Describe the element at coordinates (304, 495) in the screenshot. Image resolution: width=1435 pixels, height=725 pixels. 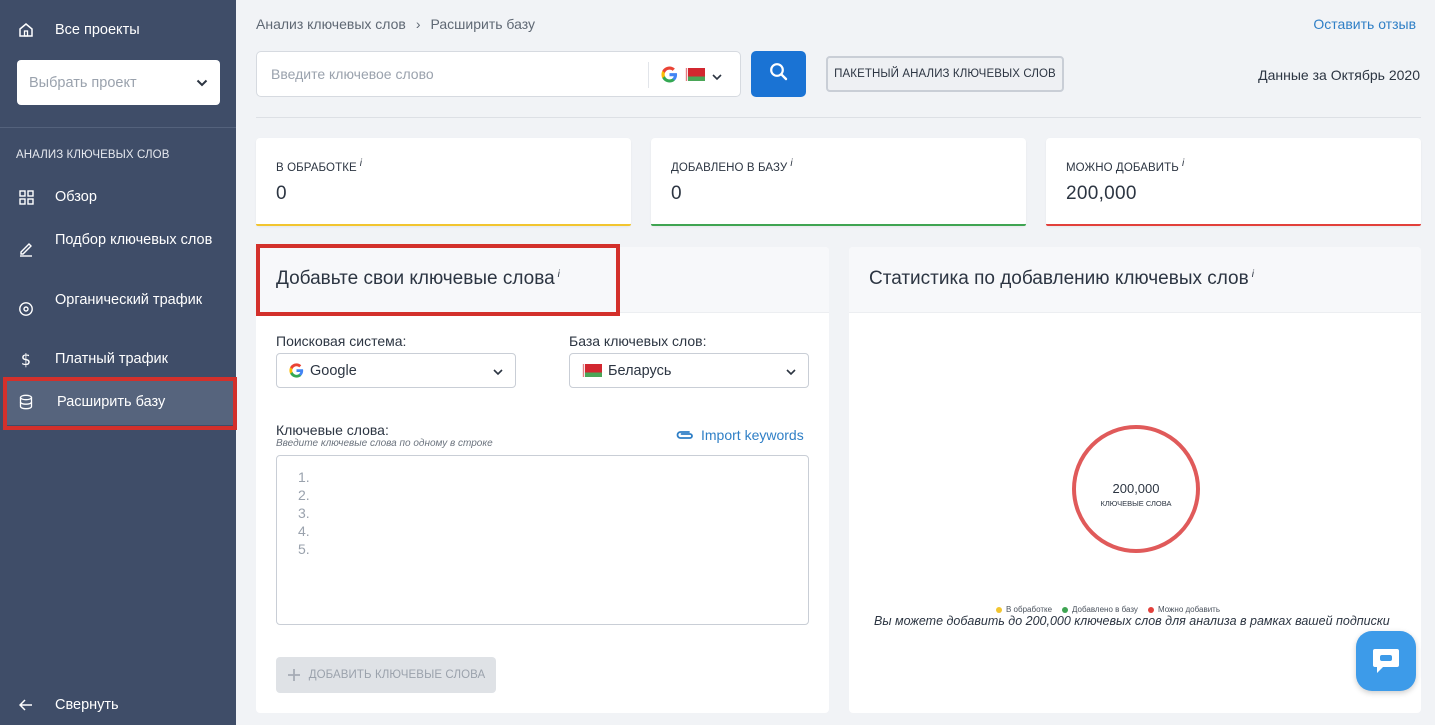
I see `line-number: 2.` at that location.